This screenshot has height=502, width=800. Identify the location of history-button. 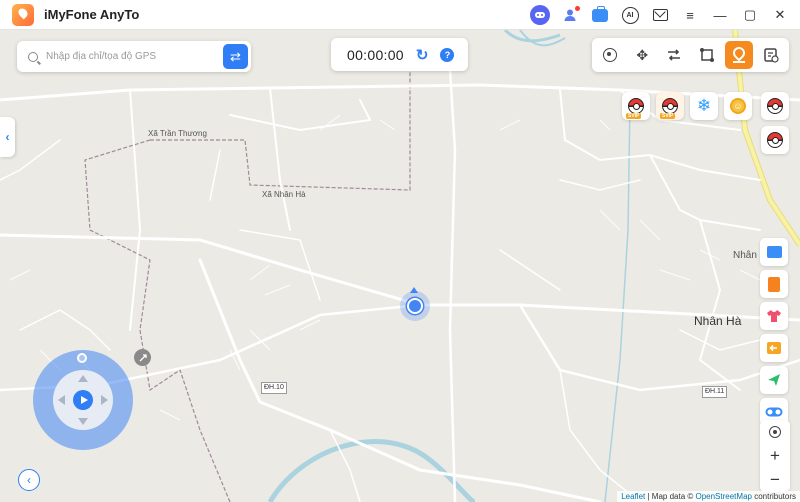
(771, 55).